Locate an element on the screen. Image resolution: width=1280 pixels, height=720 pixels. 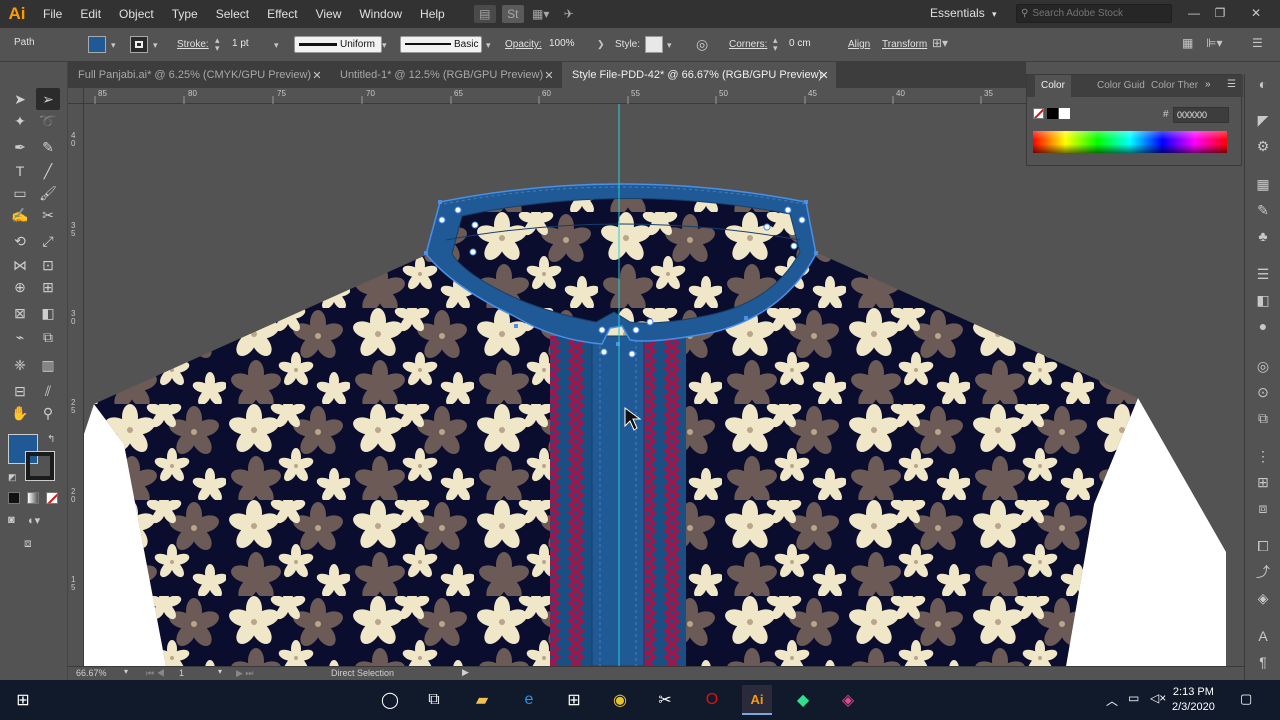
zoom-tool-icon: ⚲ is located at coordinates (48, 413).